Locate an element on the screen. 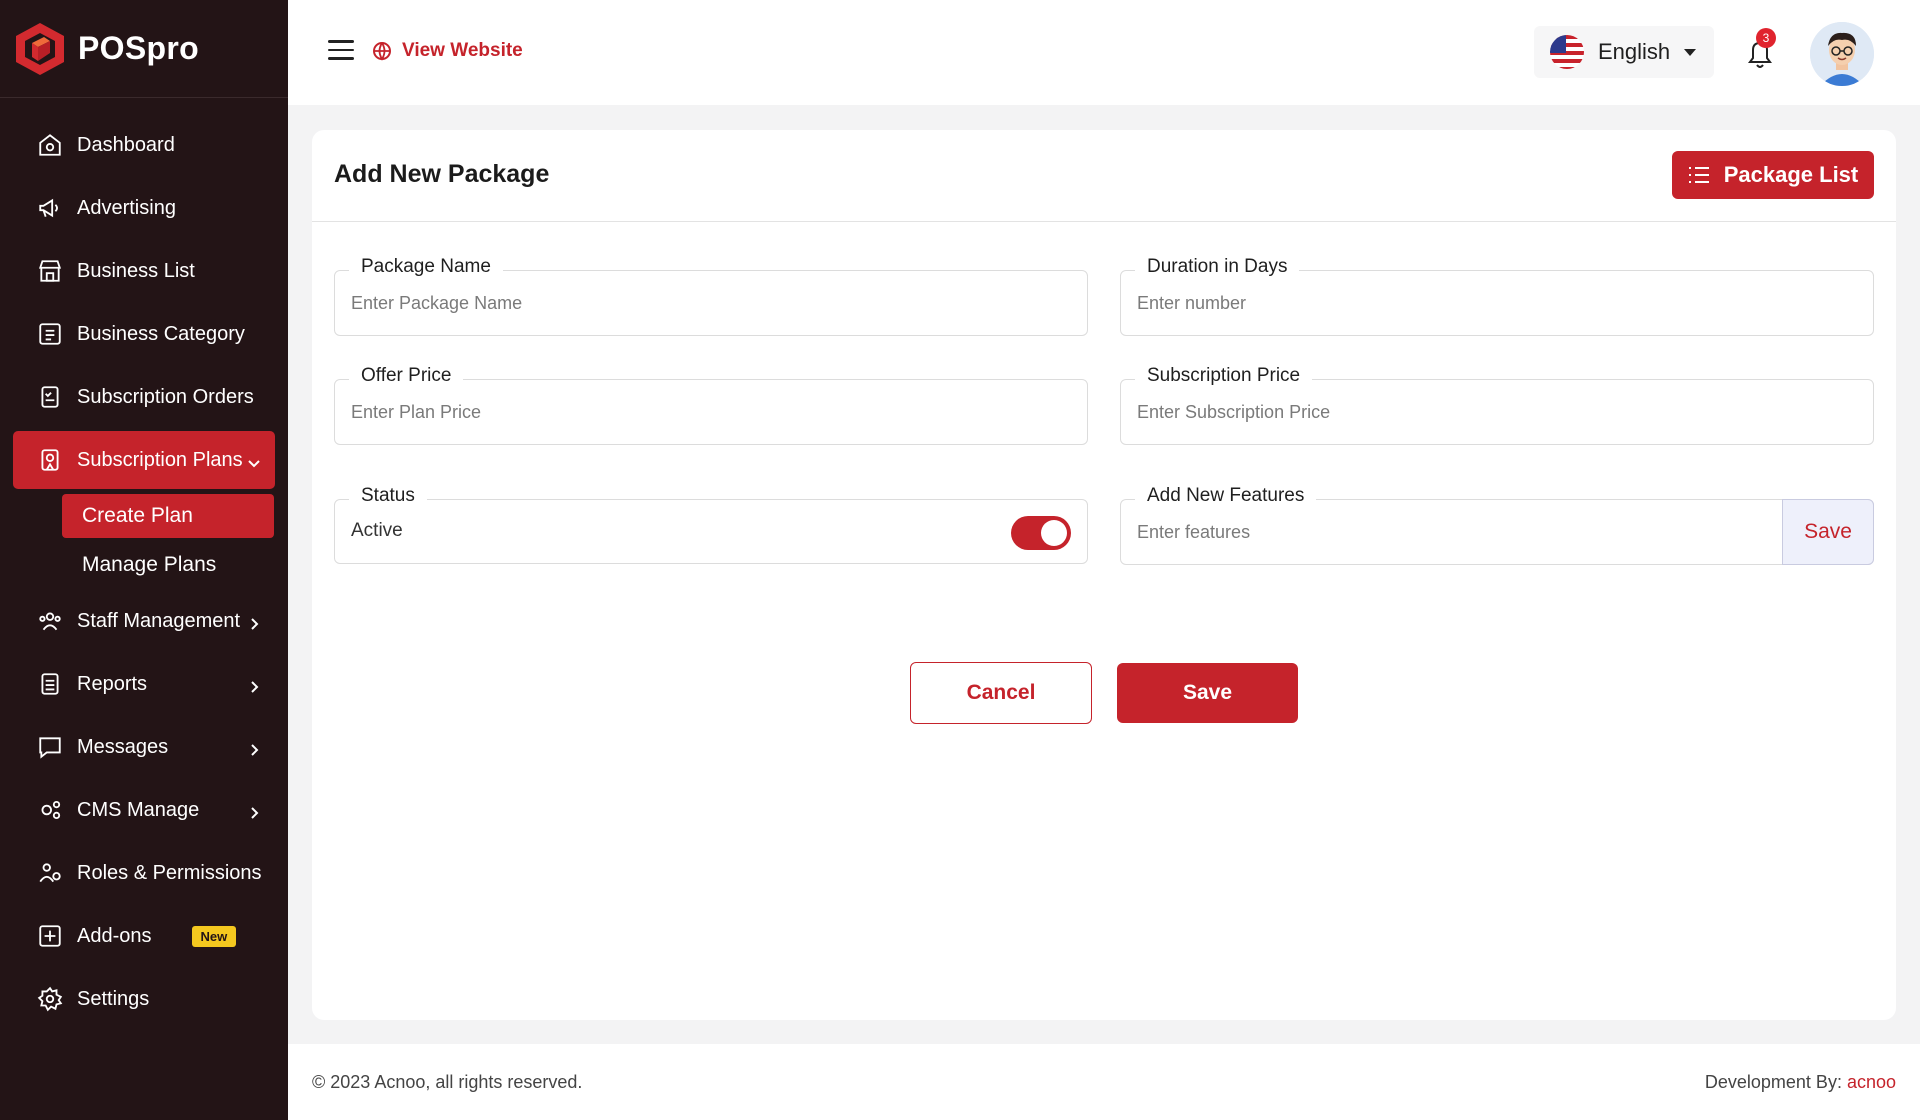 Image resolution: width=1920 pixels, height=1120 pixels. sidebar-item-staff-management: Staff Management is located at coordinates (144, 621).